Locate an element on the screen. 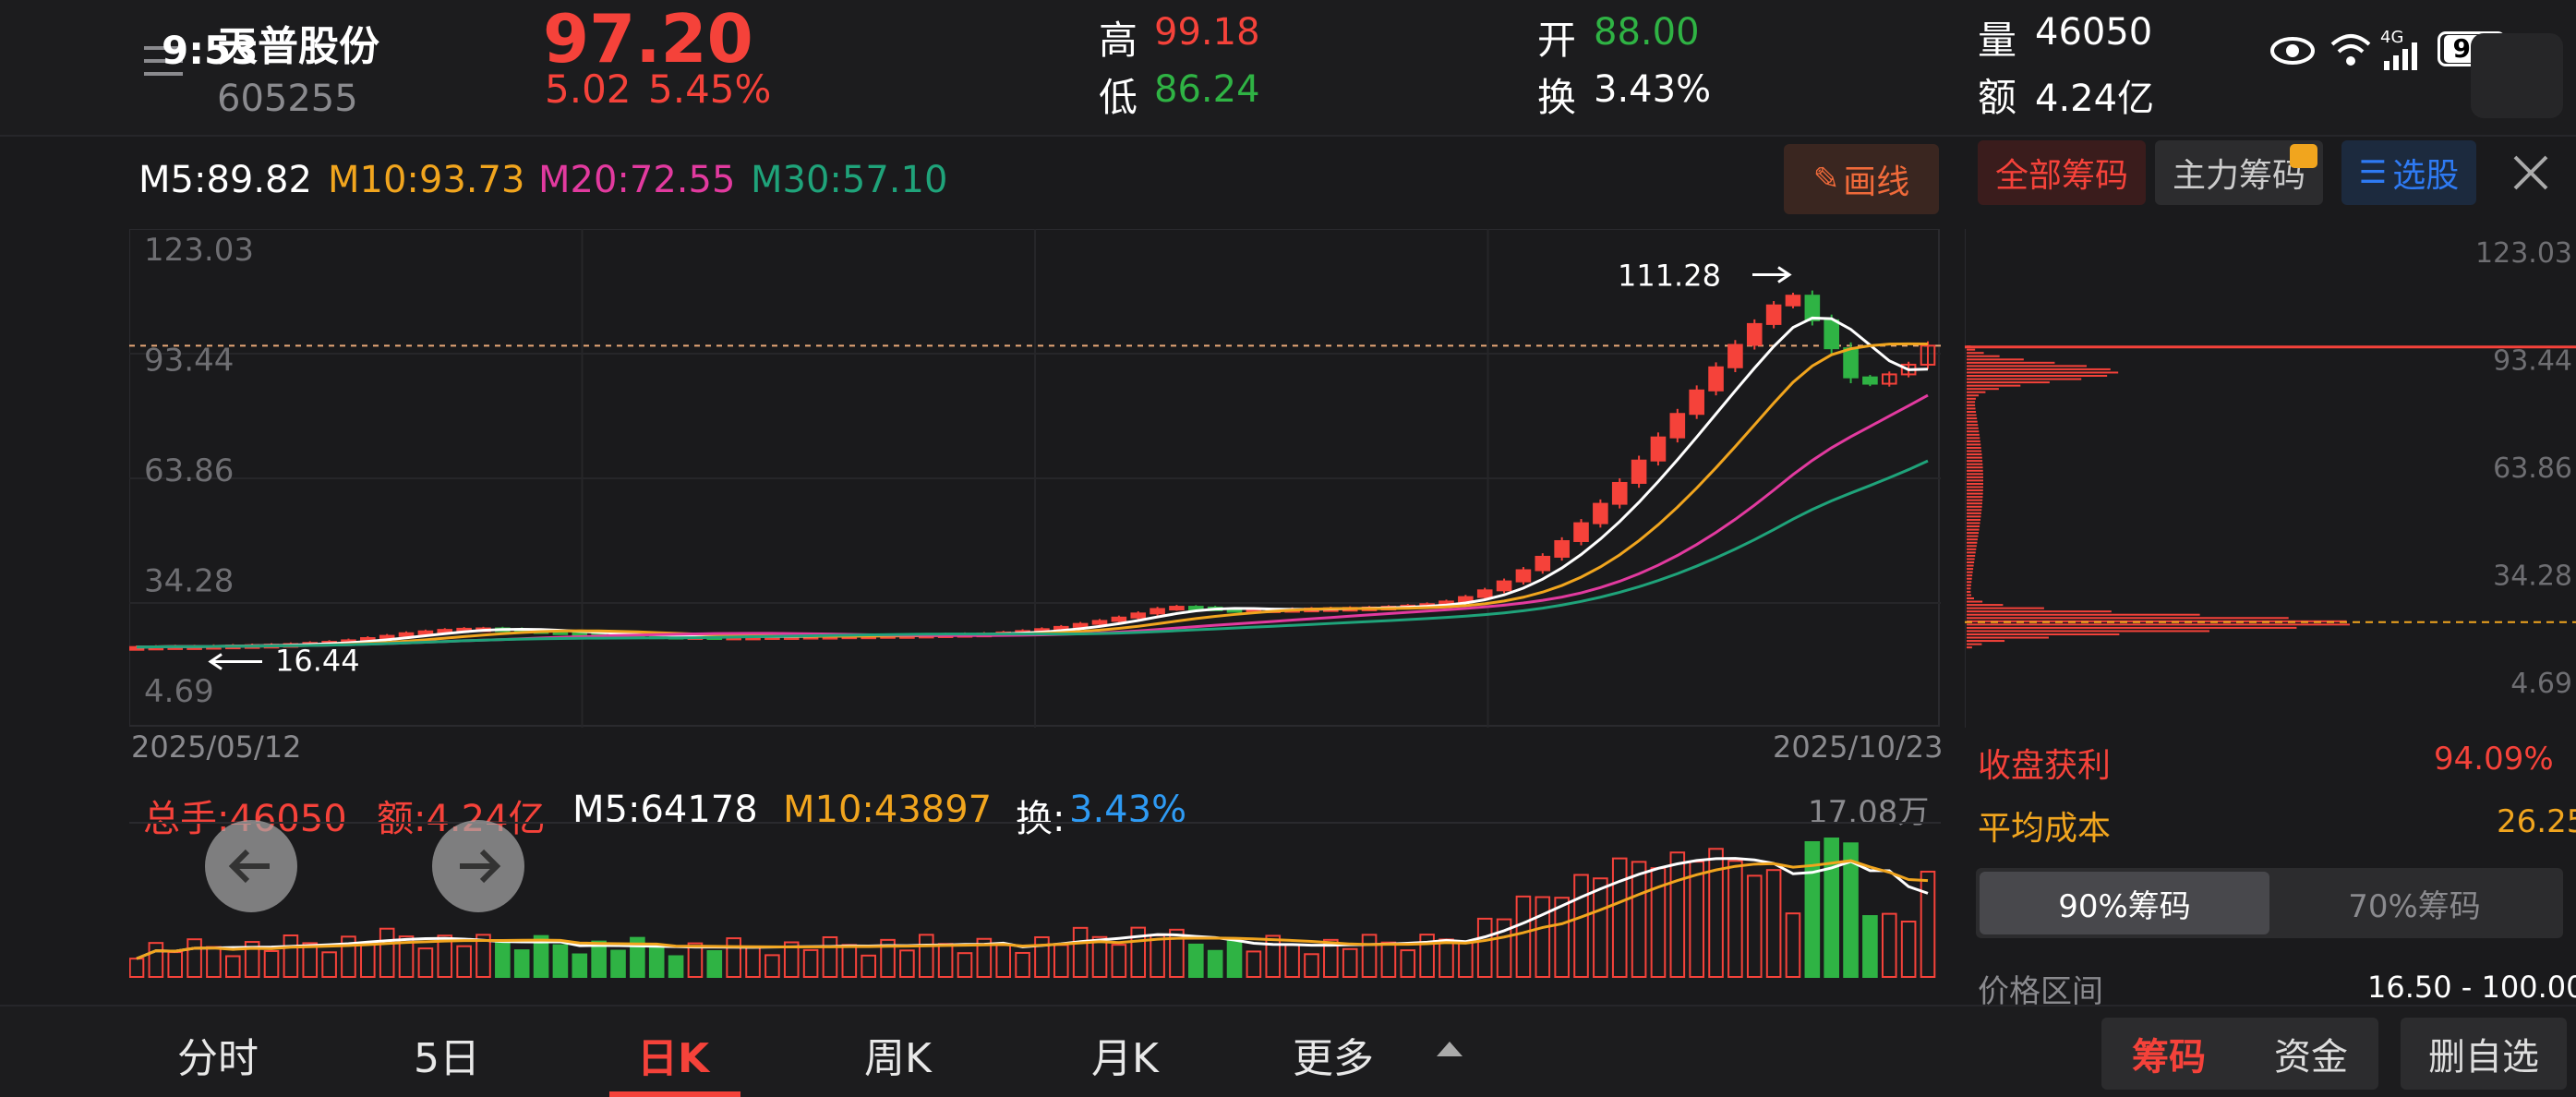 Image resolution: width=2576 pixels, height=1097 pixels. tab-intraday: 分时 is located at coordinates (218, 1054).